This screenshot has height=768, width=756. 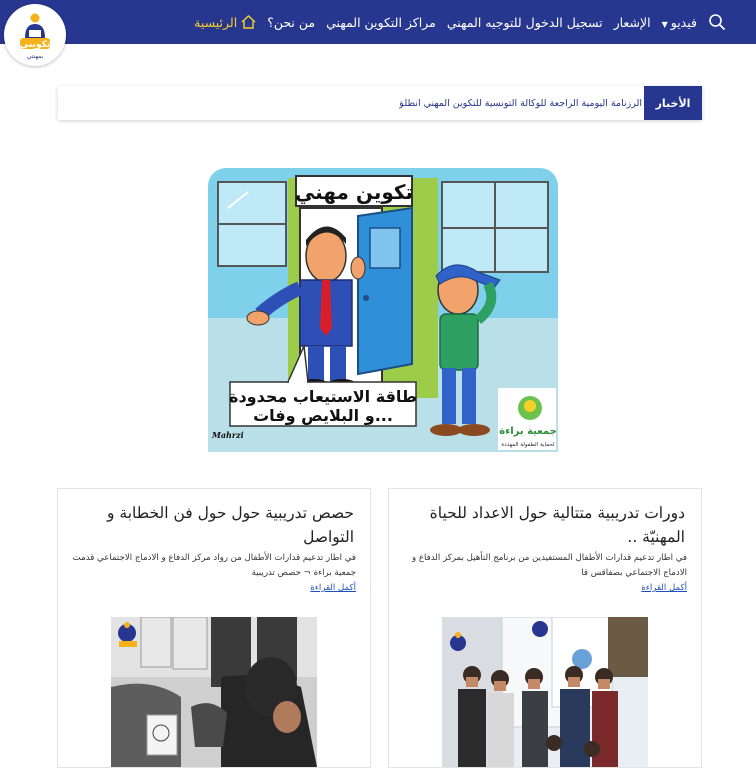 What do you see at coordinates (230, 525) in the screenshot?
I see `card-title-text: حصص تدريبية حول حول فن الخطابة و التواصل` at bounding box center [230, 525].